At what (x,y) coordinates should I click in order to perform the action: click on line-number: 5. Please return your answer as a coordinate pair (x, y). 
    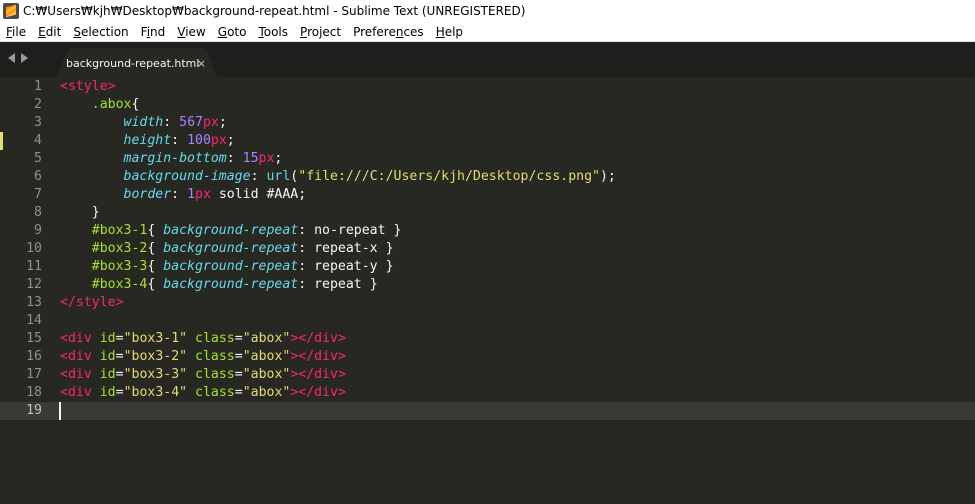
    Looking at the image, I should click on (38, 158).